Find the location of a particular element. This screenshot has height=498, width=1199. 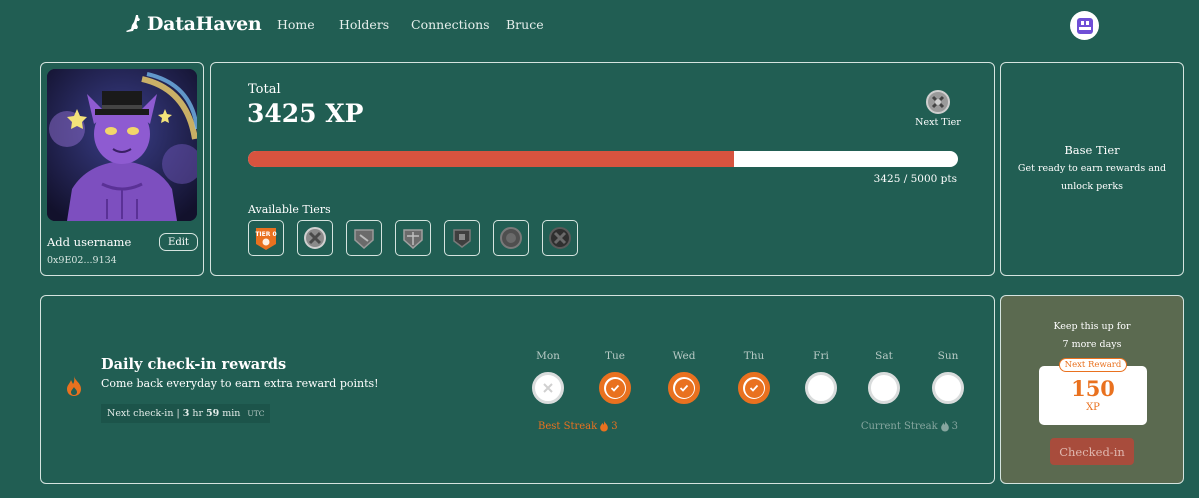

day-mon-missed is located at coordinates (548, 388).